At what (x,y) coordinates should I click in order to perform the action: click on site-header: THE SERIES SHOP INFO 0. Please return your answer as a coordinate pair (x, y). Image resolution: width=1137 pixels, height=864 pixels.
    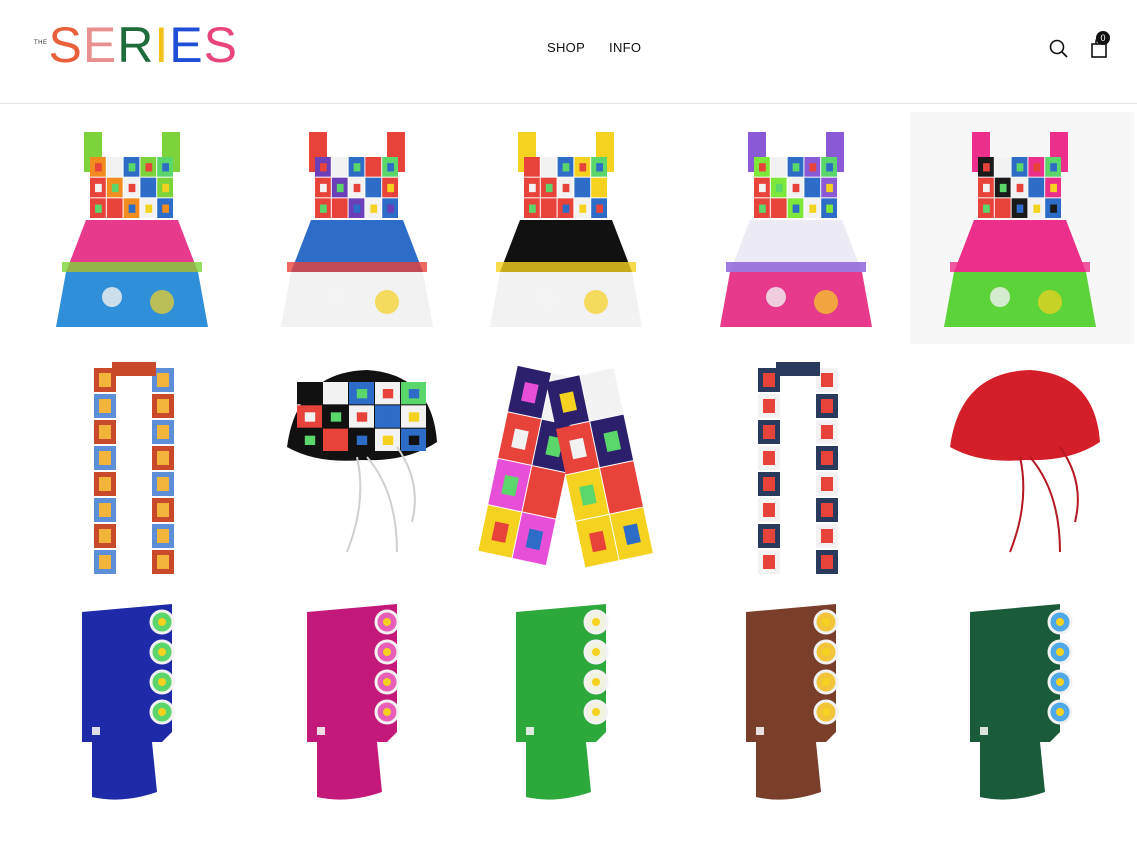
    Looking at the image, I should click on (568, 52).